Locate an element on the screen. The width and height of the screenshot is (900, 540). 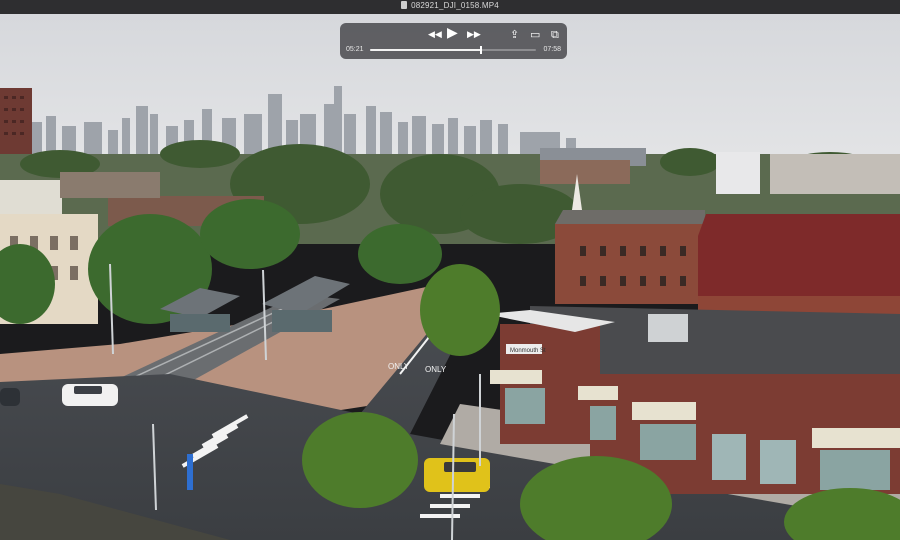
road-marking-left: ONLY is located at coordinates (399, 366).